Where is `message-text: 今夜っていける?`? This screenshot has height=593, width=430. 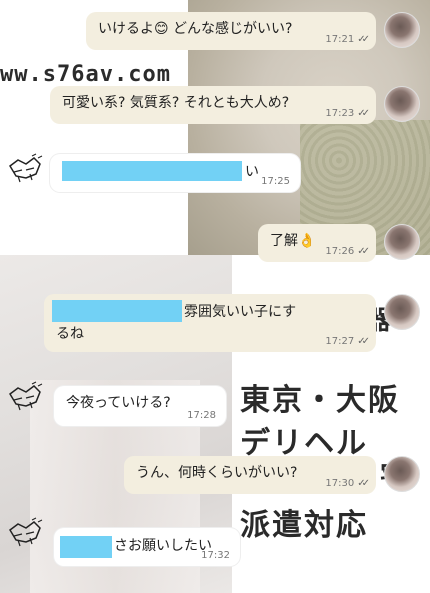 message-text: 今夜っていける? is located at coordinates (118, 403).